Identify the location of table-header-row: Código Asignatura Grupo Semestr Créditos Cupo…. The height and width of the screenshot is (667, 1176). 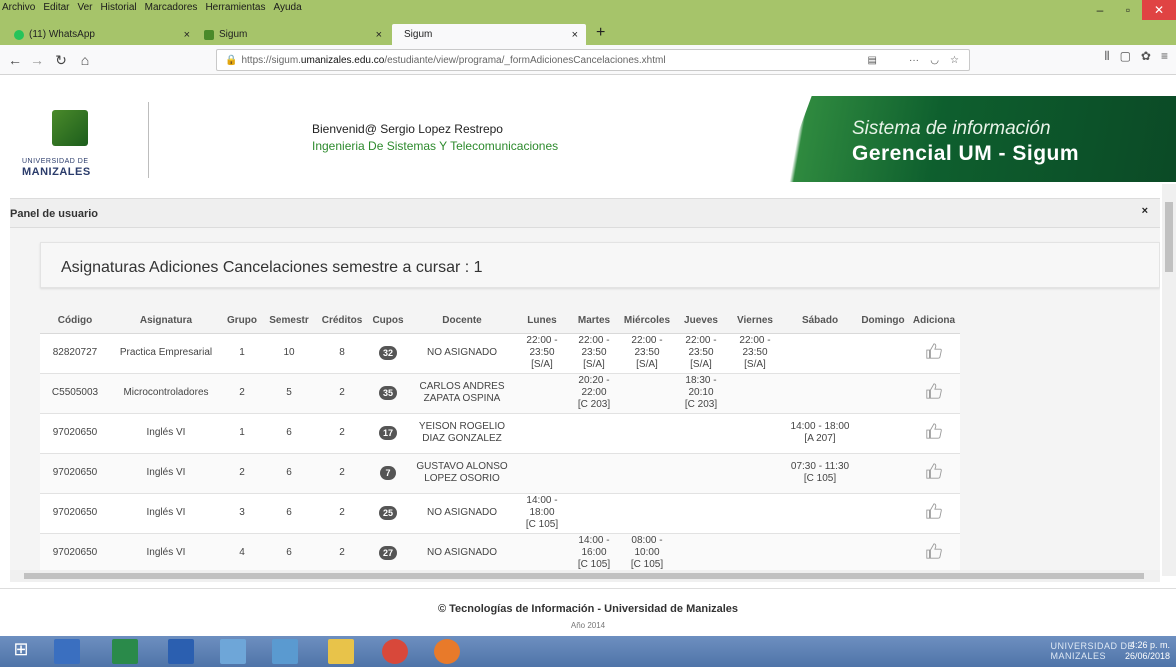
(500, 321).